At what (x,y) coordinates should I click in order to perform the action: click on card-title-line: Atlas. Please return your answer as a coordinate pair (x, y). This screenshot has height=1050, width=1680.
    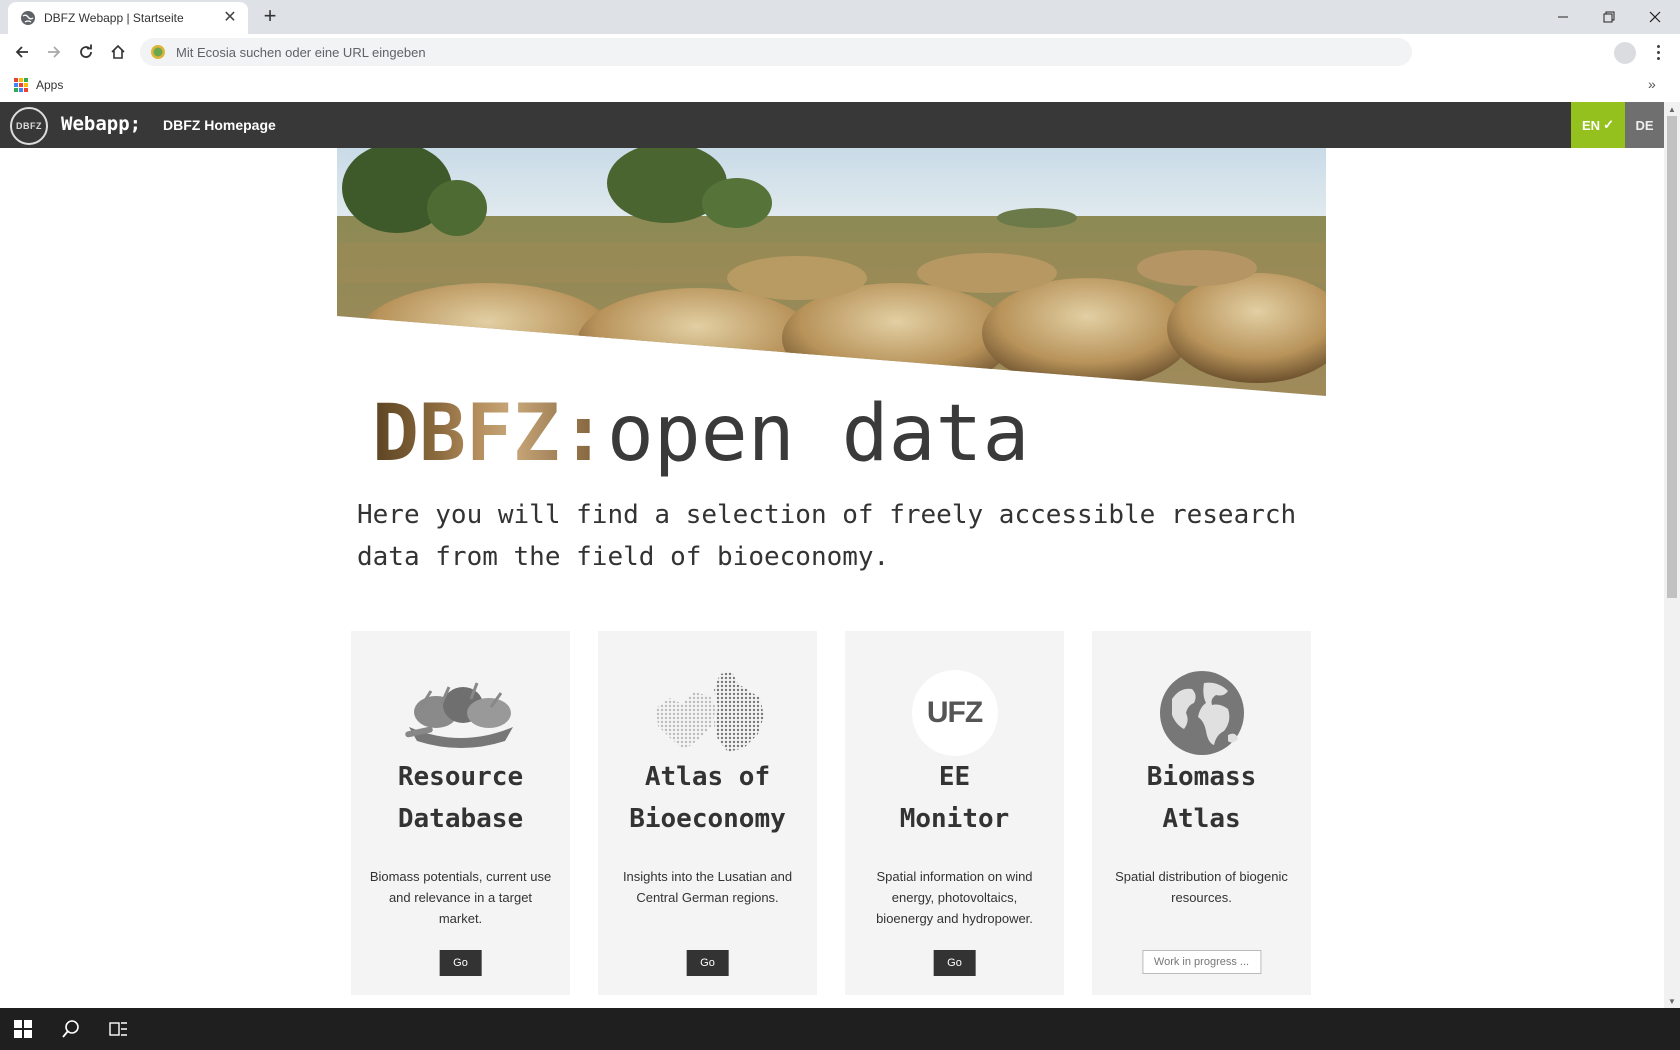
    Looking at the image, I should click on (1201, 819).